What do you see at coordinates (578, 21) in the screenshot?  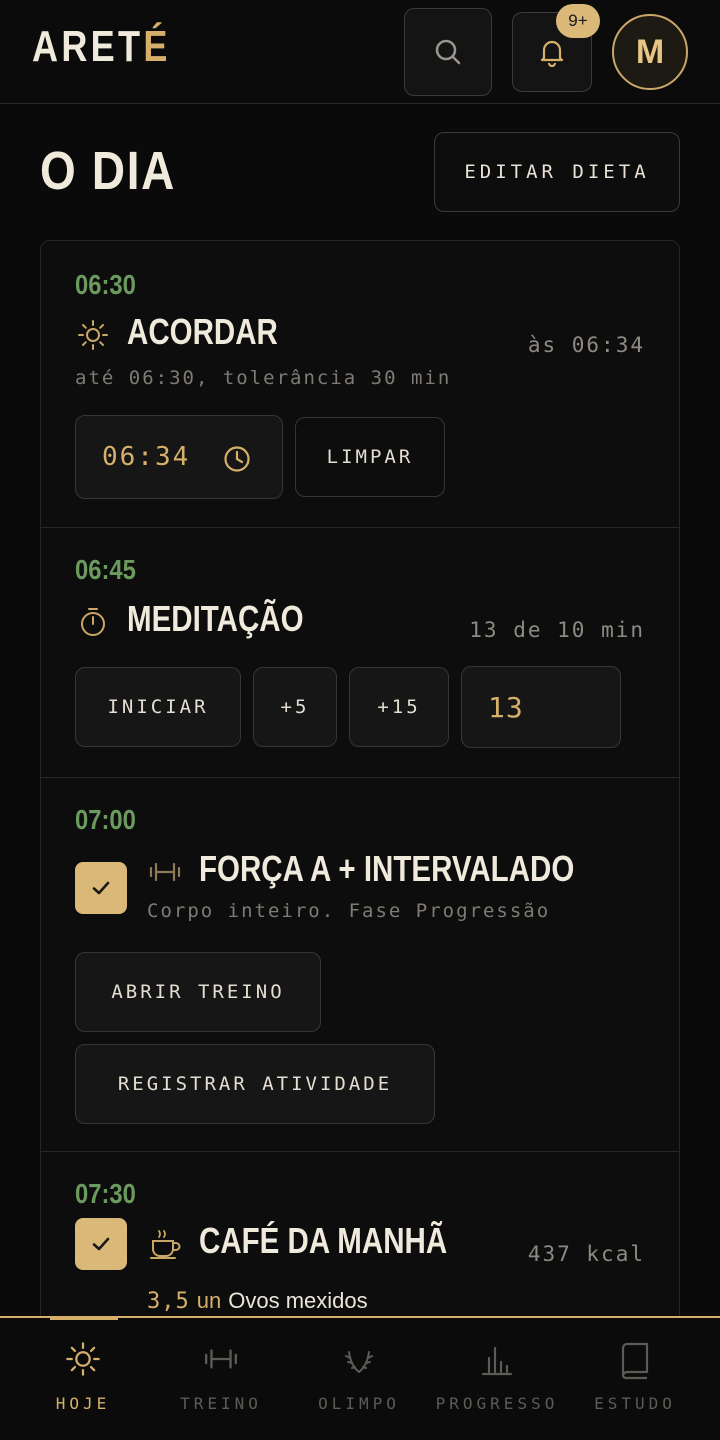 I see `notification-badge: 9+` at bounding box center [578, 21].